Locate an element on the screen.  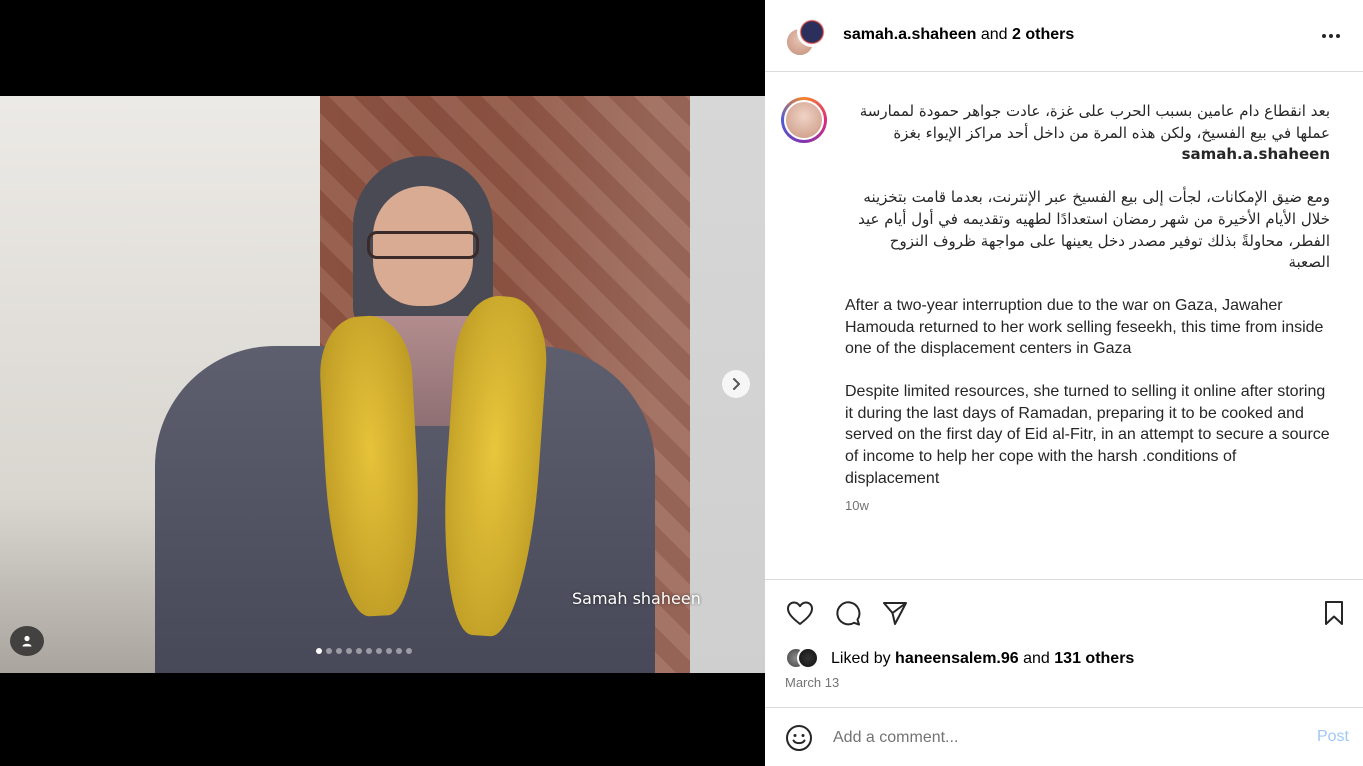
chevron-right-icon is located at coordinates (736, 384).